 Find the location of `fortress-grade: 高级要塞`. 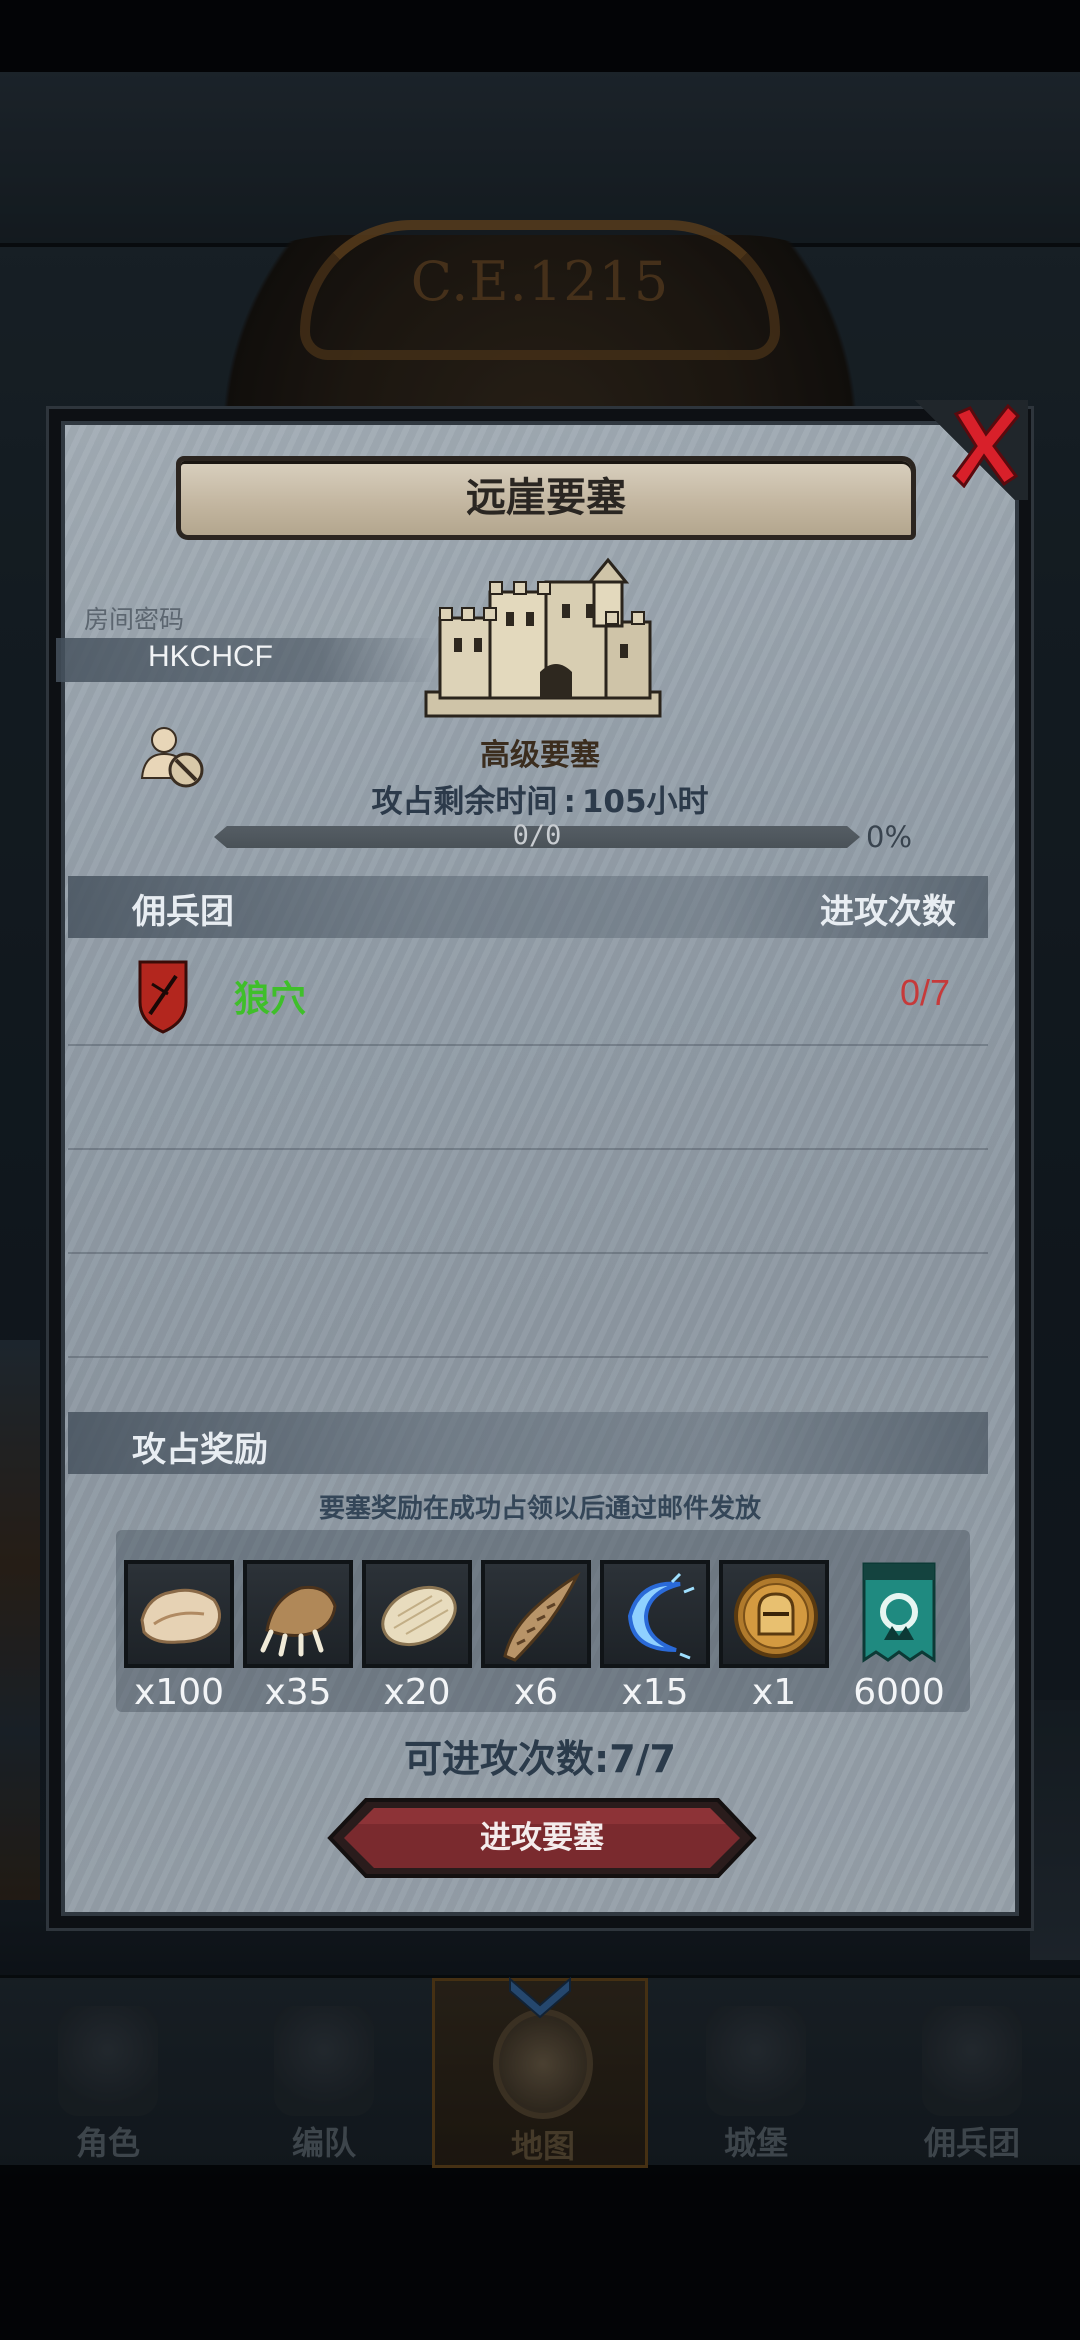

fortress-grade: 高级要塞 is located at coordinates (540, 755).